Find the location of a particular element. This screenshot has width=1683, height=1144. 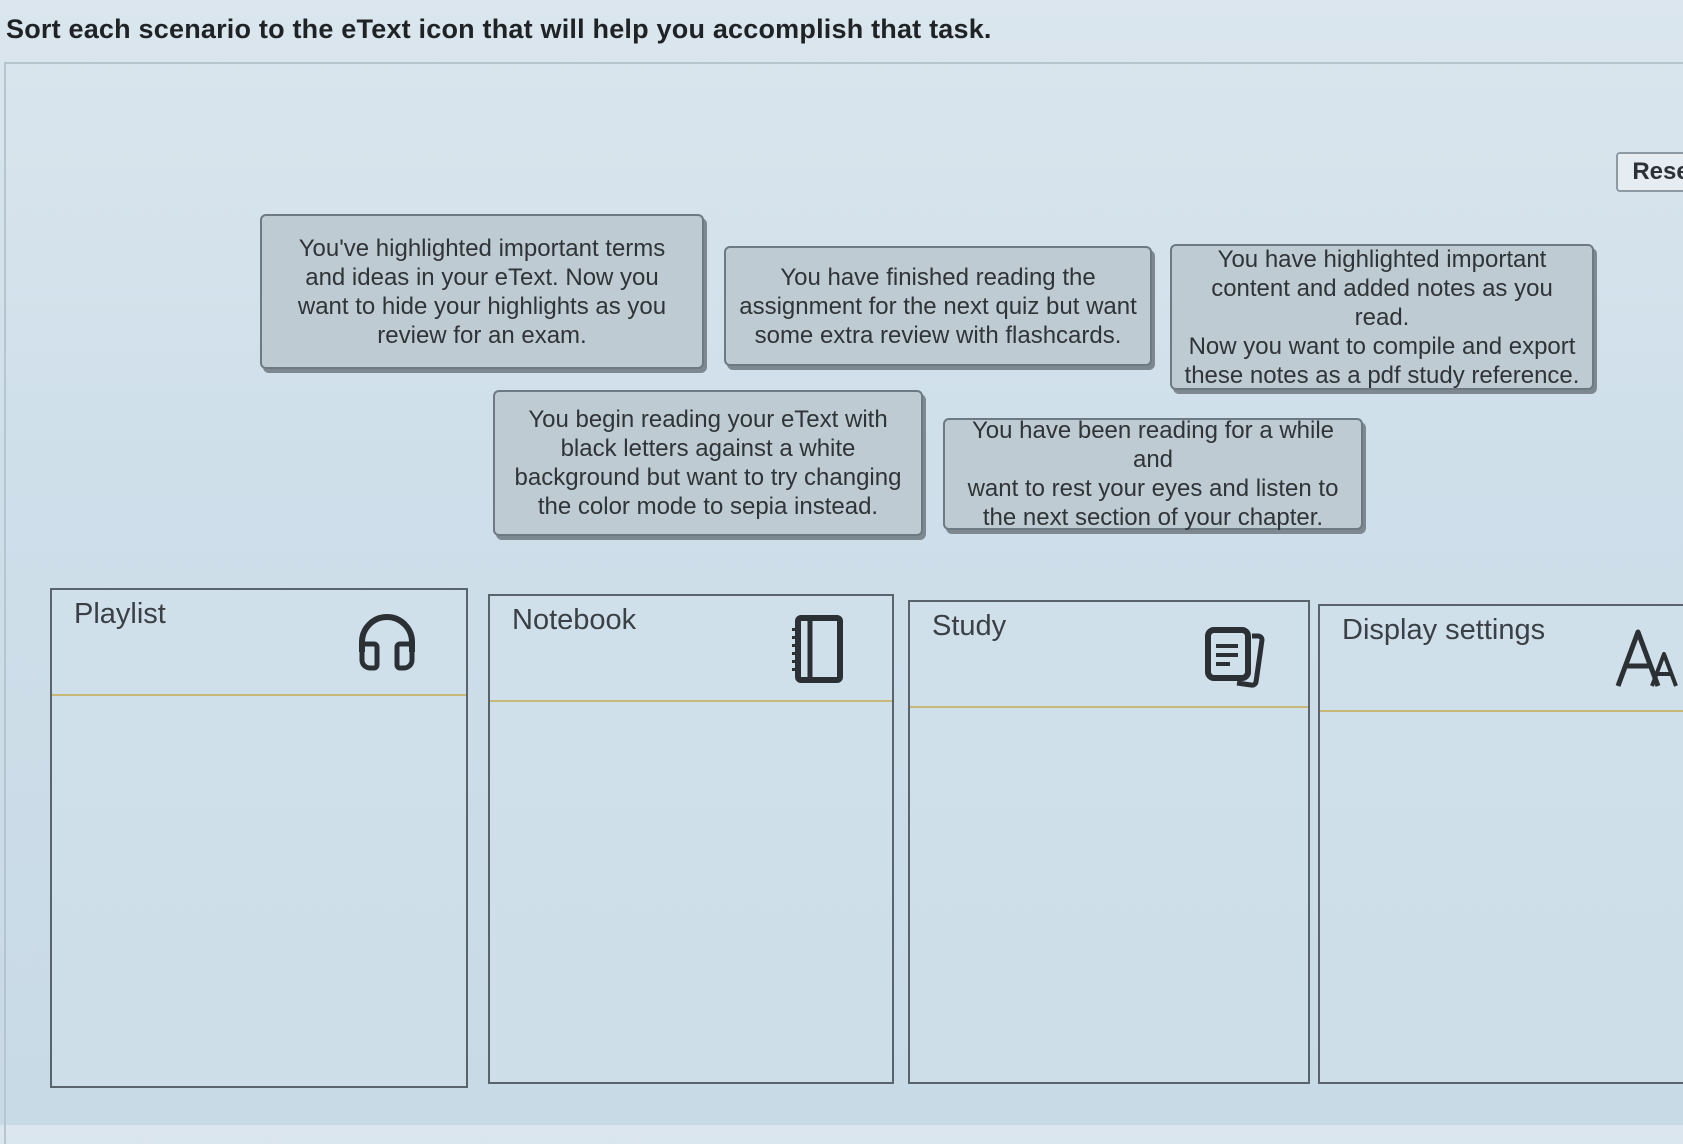

card-line: the next section of your chapter. is located at coordinates (1153, 517).